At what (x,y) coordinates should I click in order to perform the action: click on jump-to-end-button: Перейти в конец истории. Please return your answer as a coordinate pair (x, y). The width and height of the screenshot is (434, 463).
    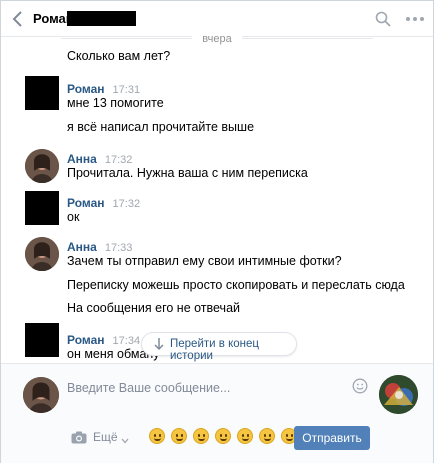
    Looking at the image, I should click on (219, 347).